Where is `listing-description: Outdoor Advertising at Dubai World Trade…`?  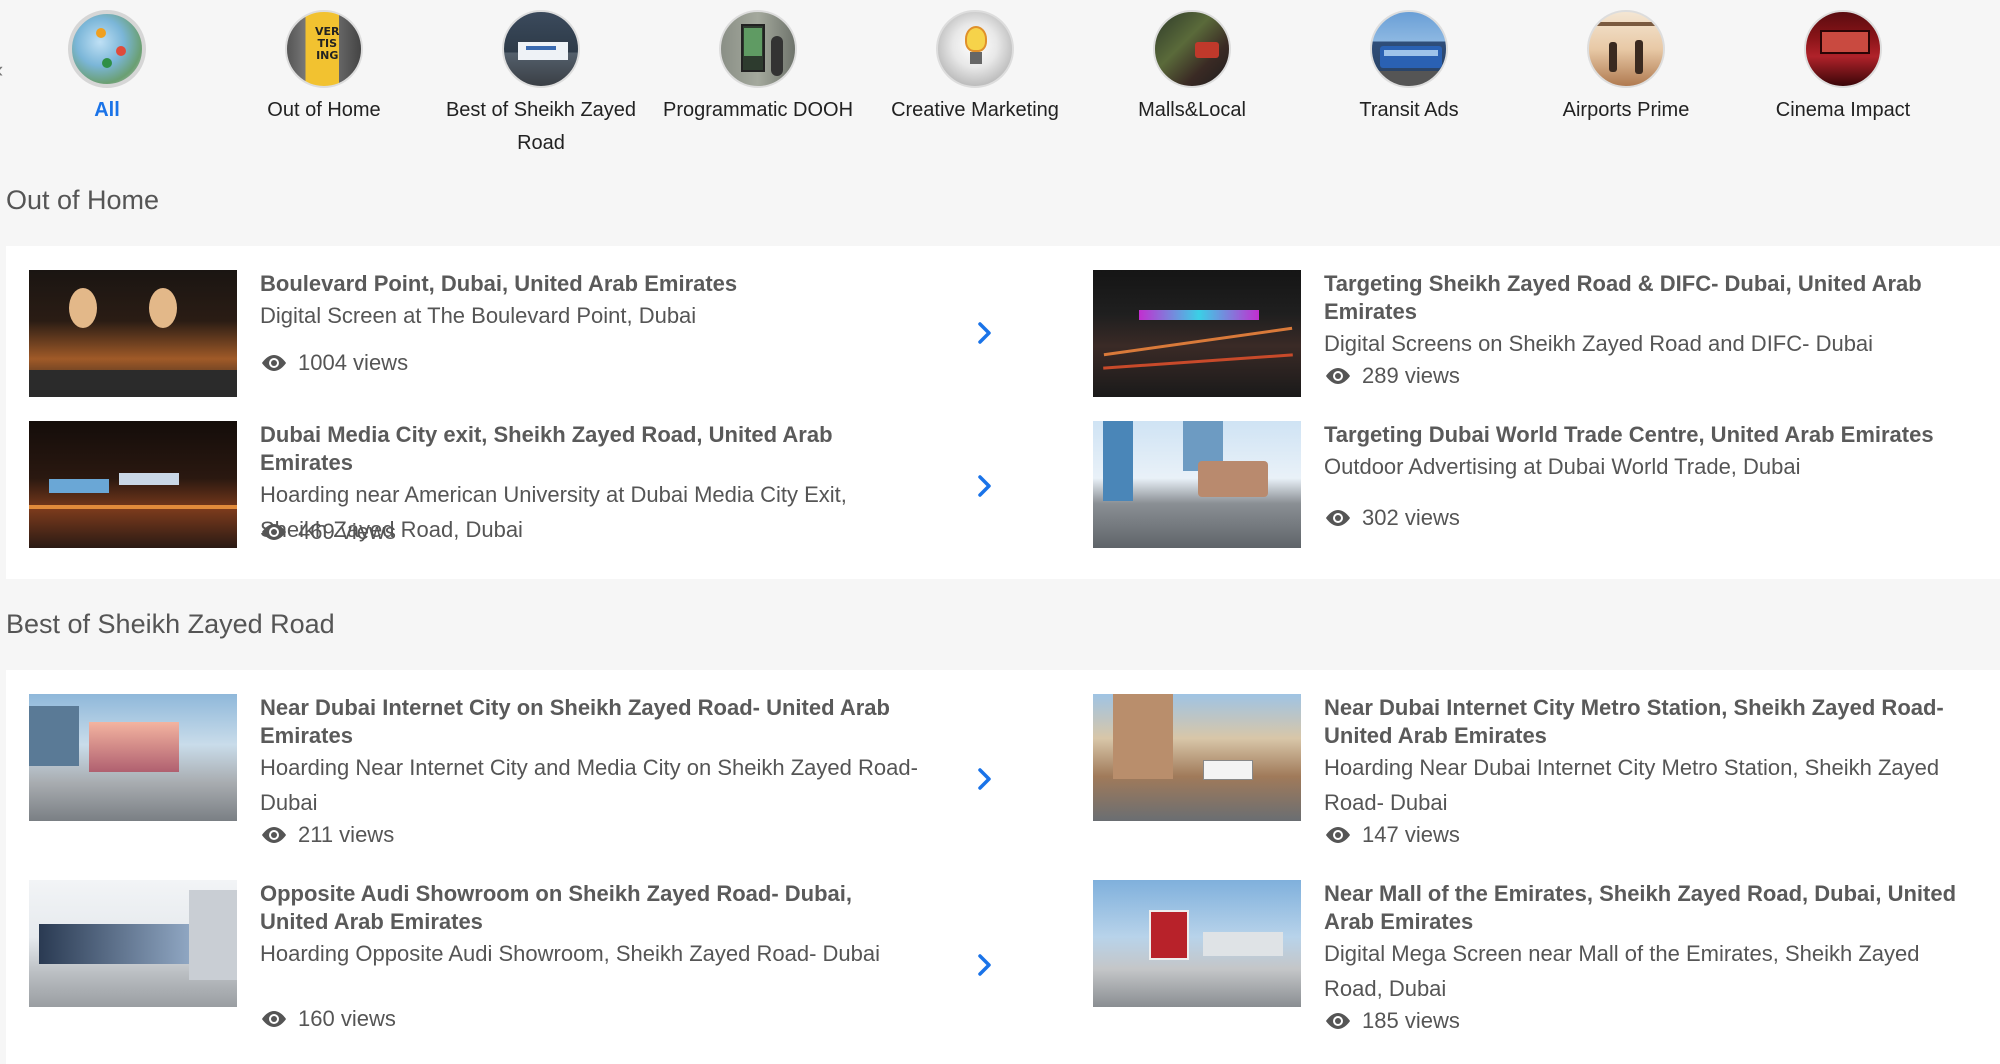
listing-description: Outdoor Advertising at Dubai World Trade… is located at coordinates (1562, 466).